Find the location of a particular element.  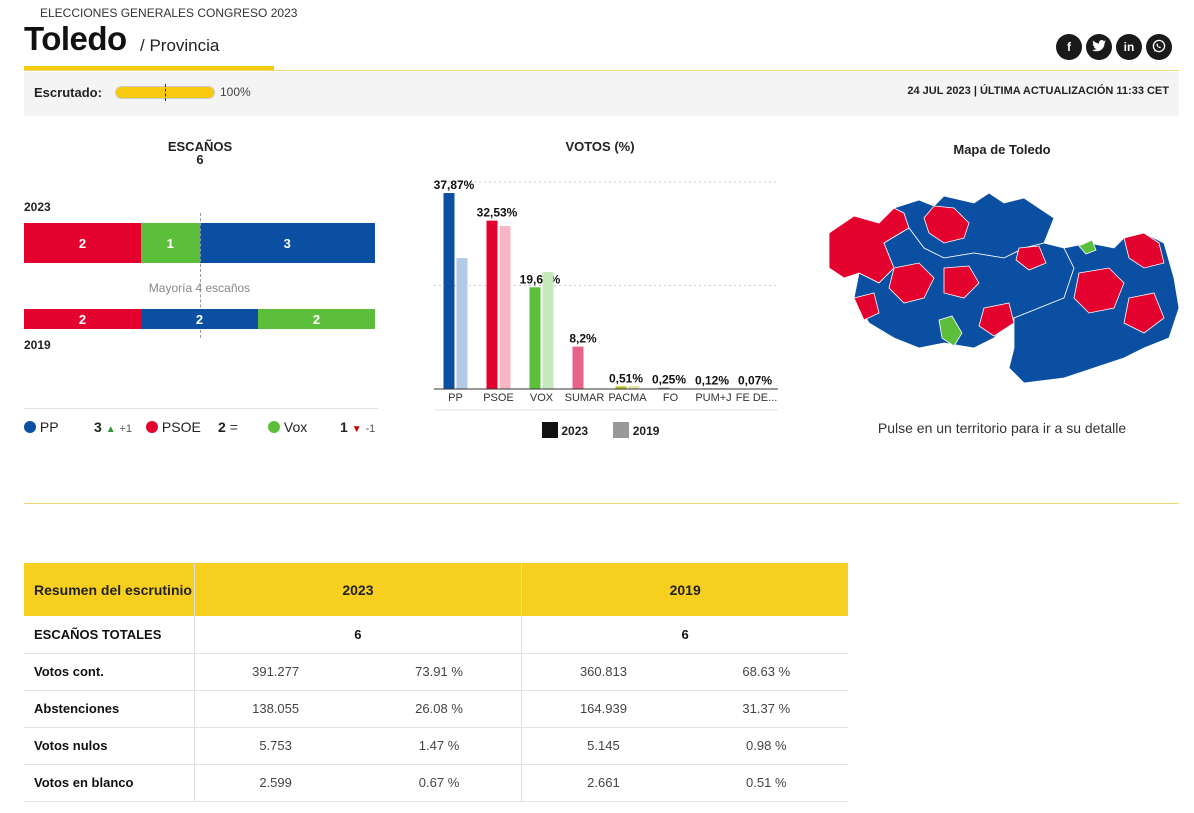

progress-percent: 100% is located at coordinates (235, 92).